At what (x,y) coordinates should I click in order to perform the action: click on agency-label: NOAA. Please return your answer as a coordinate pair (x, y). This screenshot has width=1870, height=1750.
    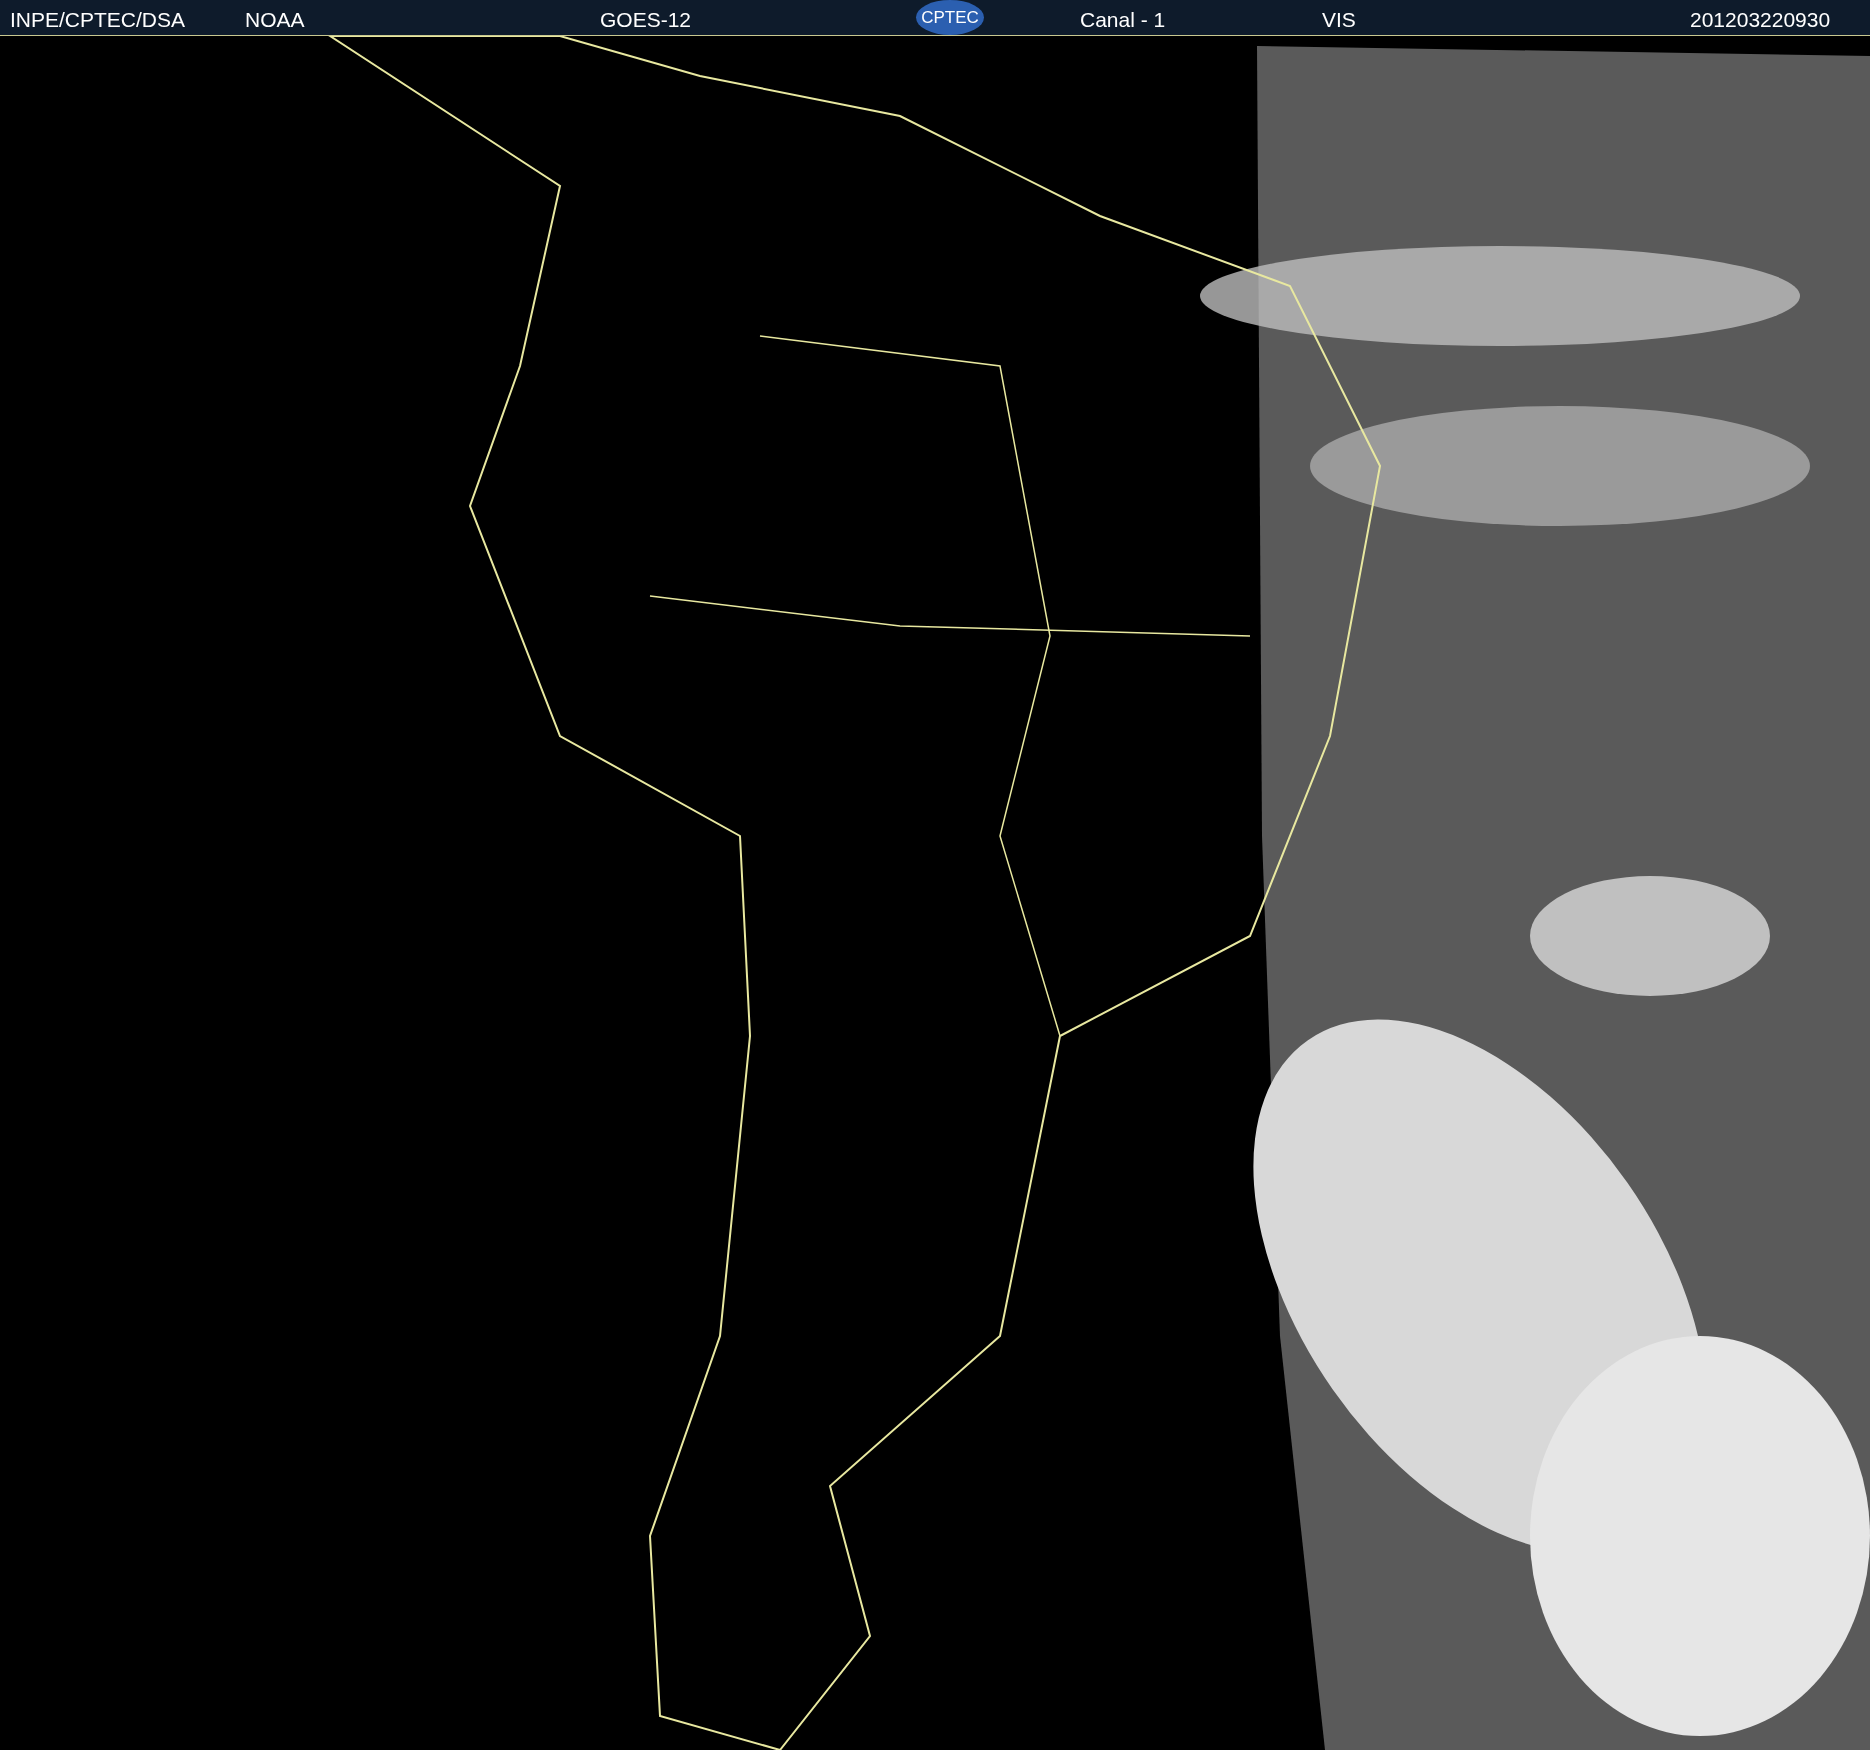
    Looking at the image, I should click on (275, 20).